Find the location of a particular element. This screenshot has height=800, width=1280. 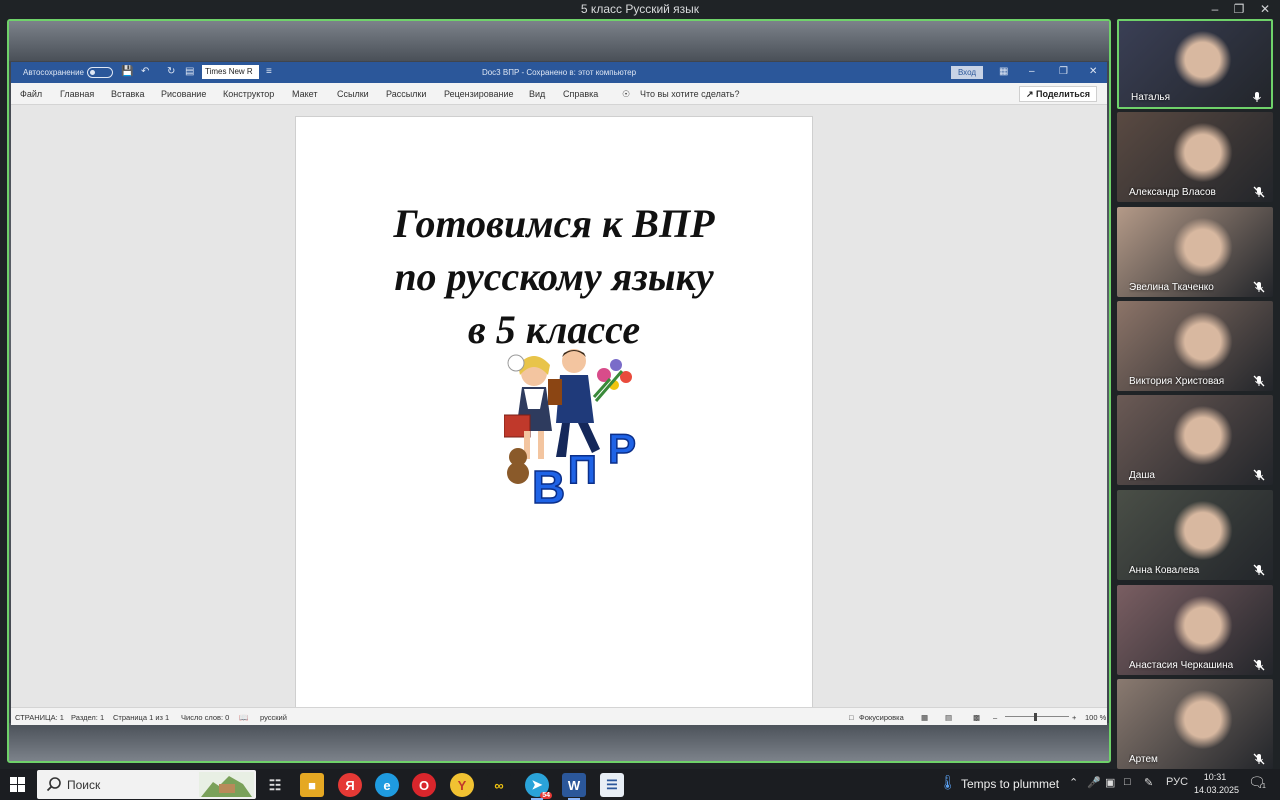

participant-tile: Александр Власов is located at coordinates (1195, 157).